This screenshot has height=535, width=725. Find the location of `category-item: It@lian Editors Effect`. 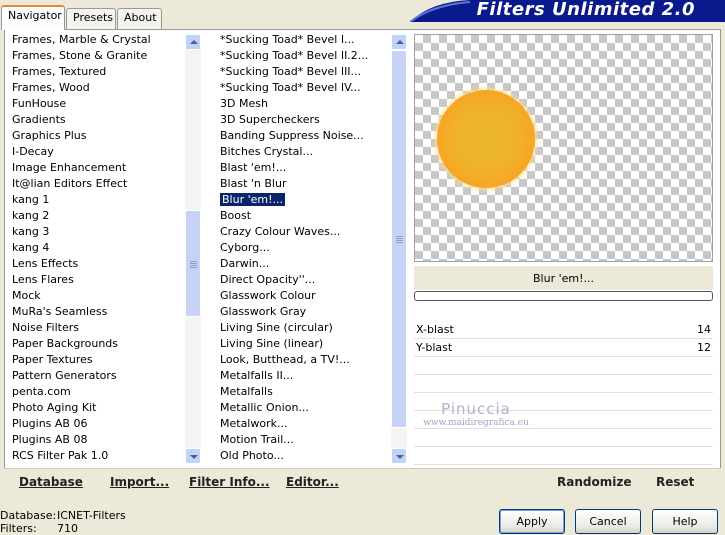

category-item: It@lian Editors Effect is located at coordinates (104, 184).